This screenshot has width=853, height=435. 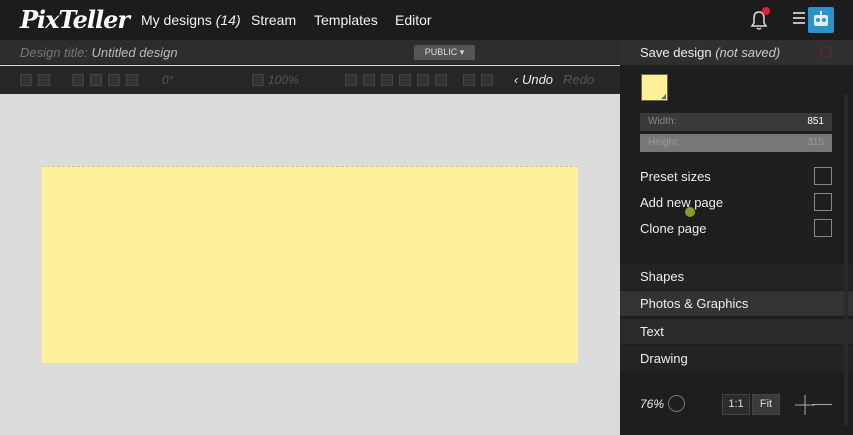 I want to click on opacity-icon, so click(x=258, y=80).